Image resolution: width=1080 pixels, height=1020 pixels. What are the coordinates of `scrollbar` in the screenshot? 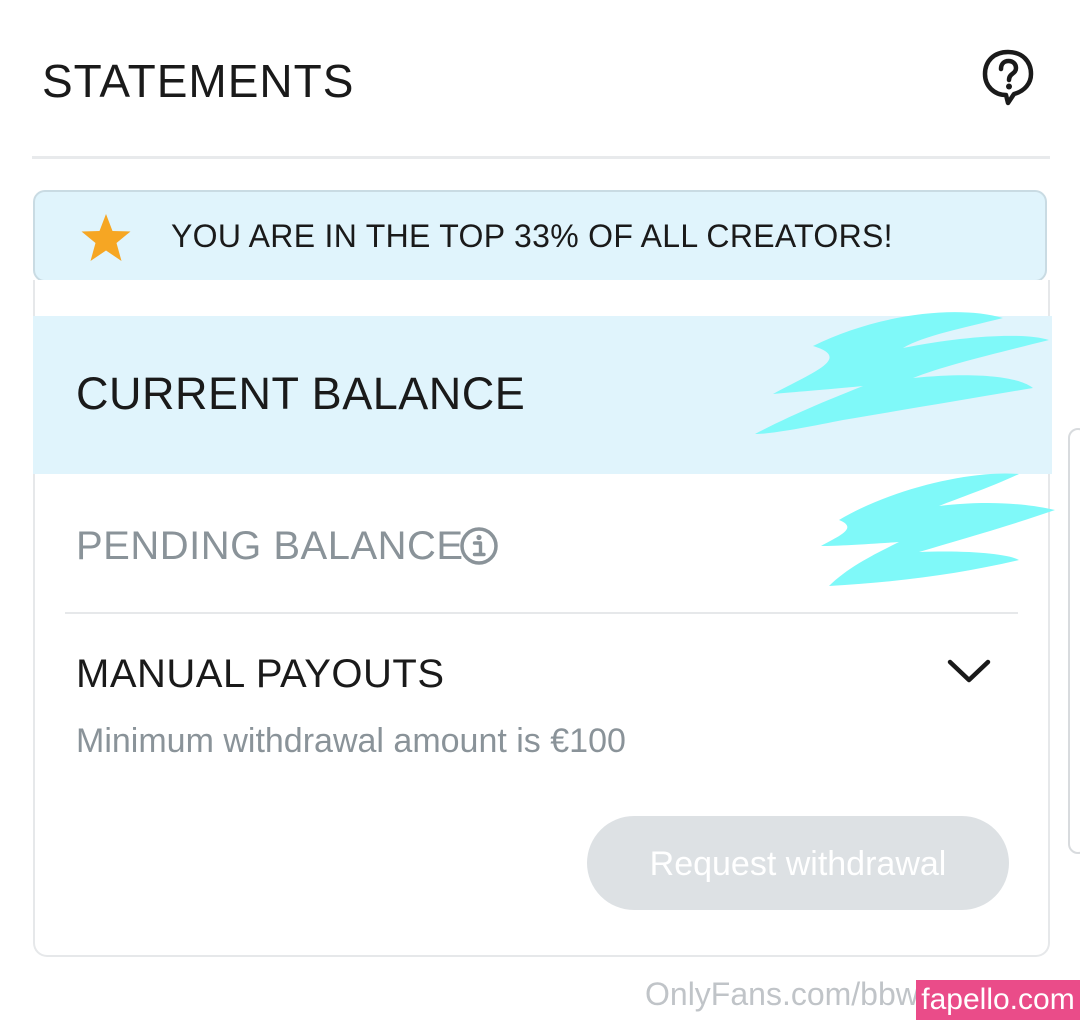 It's located at (1074, 641).